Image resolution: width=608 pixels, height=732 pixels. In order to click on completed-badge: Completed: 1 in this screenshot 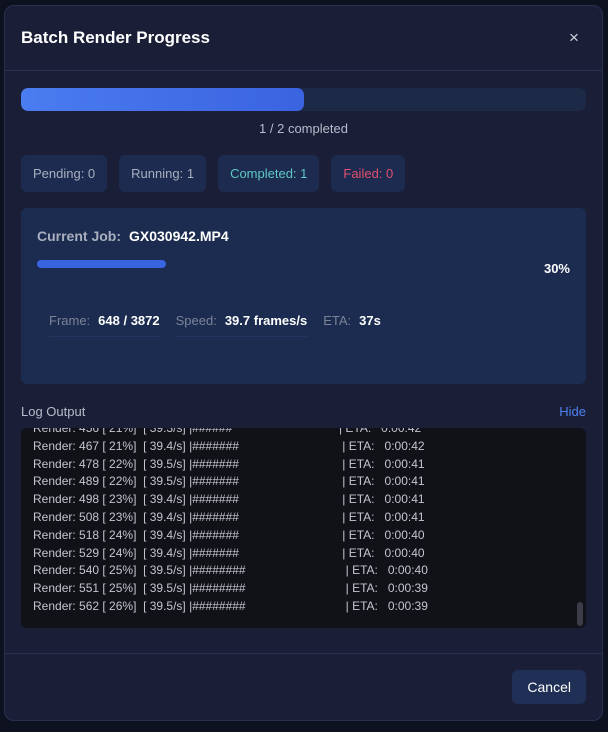, I will do `click(269, 173)`.